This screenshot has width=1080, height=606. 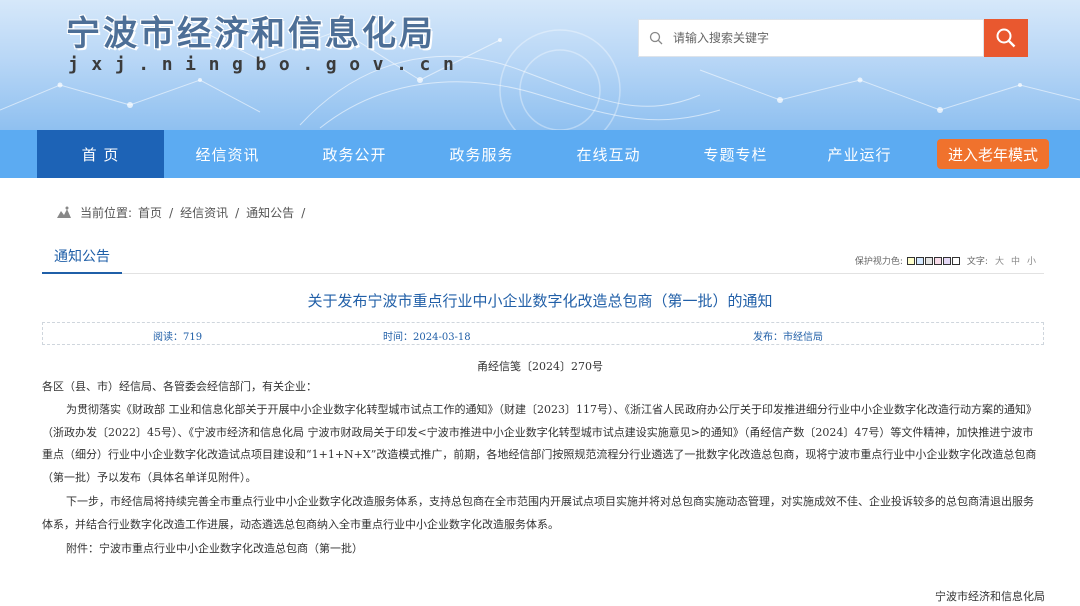 I want to click on site-domain: jxj.ningbo.gov.cn, so click(x=267, y=64).